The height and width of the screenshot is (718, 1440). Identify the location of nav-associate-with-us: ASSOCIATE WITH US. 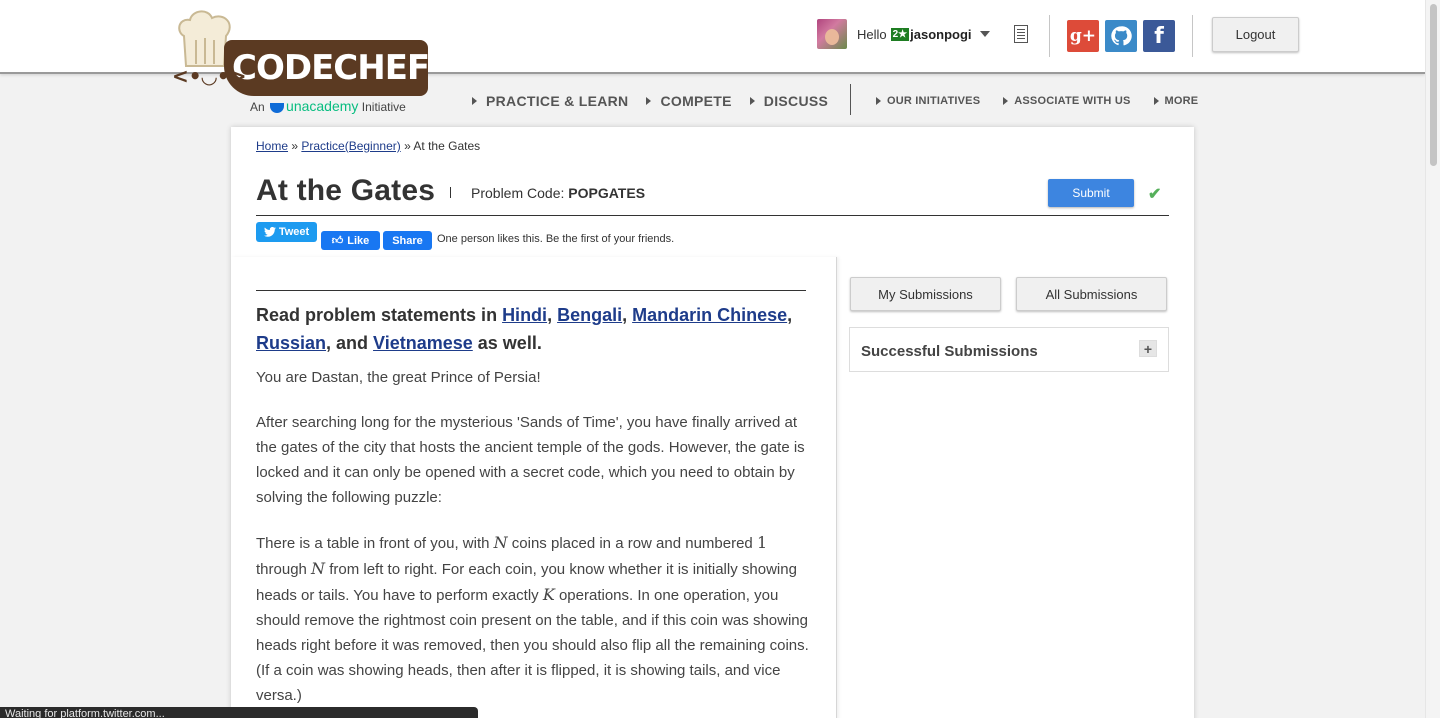
(1066, 101).